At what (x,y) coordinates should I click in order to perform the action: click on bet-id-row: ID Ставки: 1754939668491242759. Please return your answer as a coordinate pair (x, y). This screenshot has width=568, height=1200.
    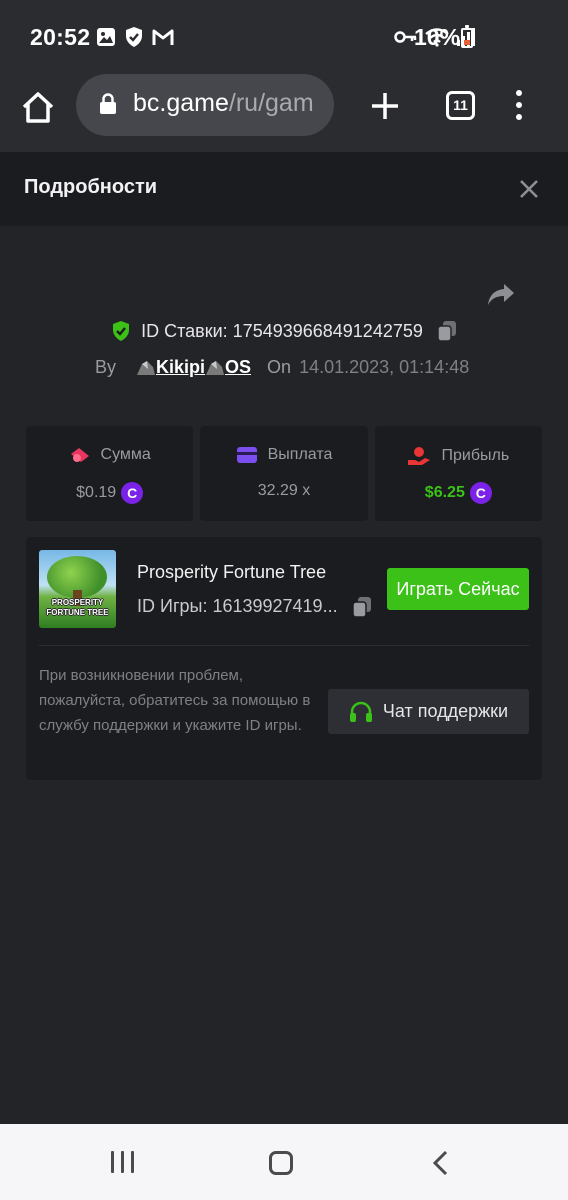
    Looking at the image, I should click on (284, 331).